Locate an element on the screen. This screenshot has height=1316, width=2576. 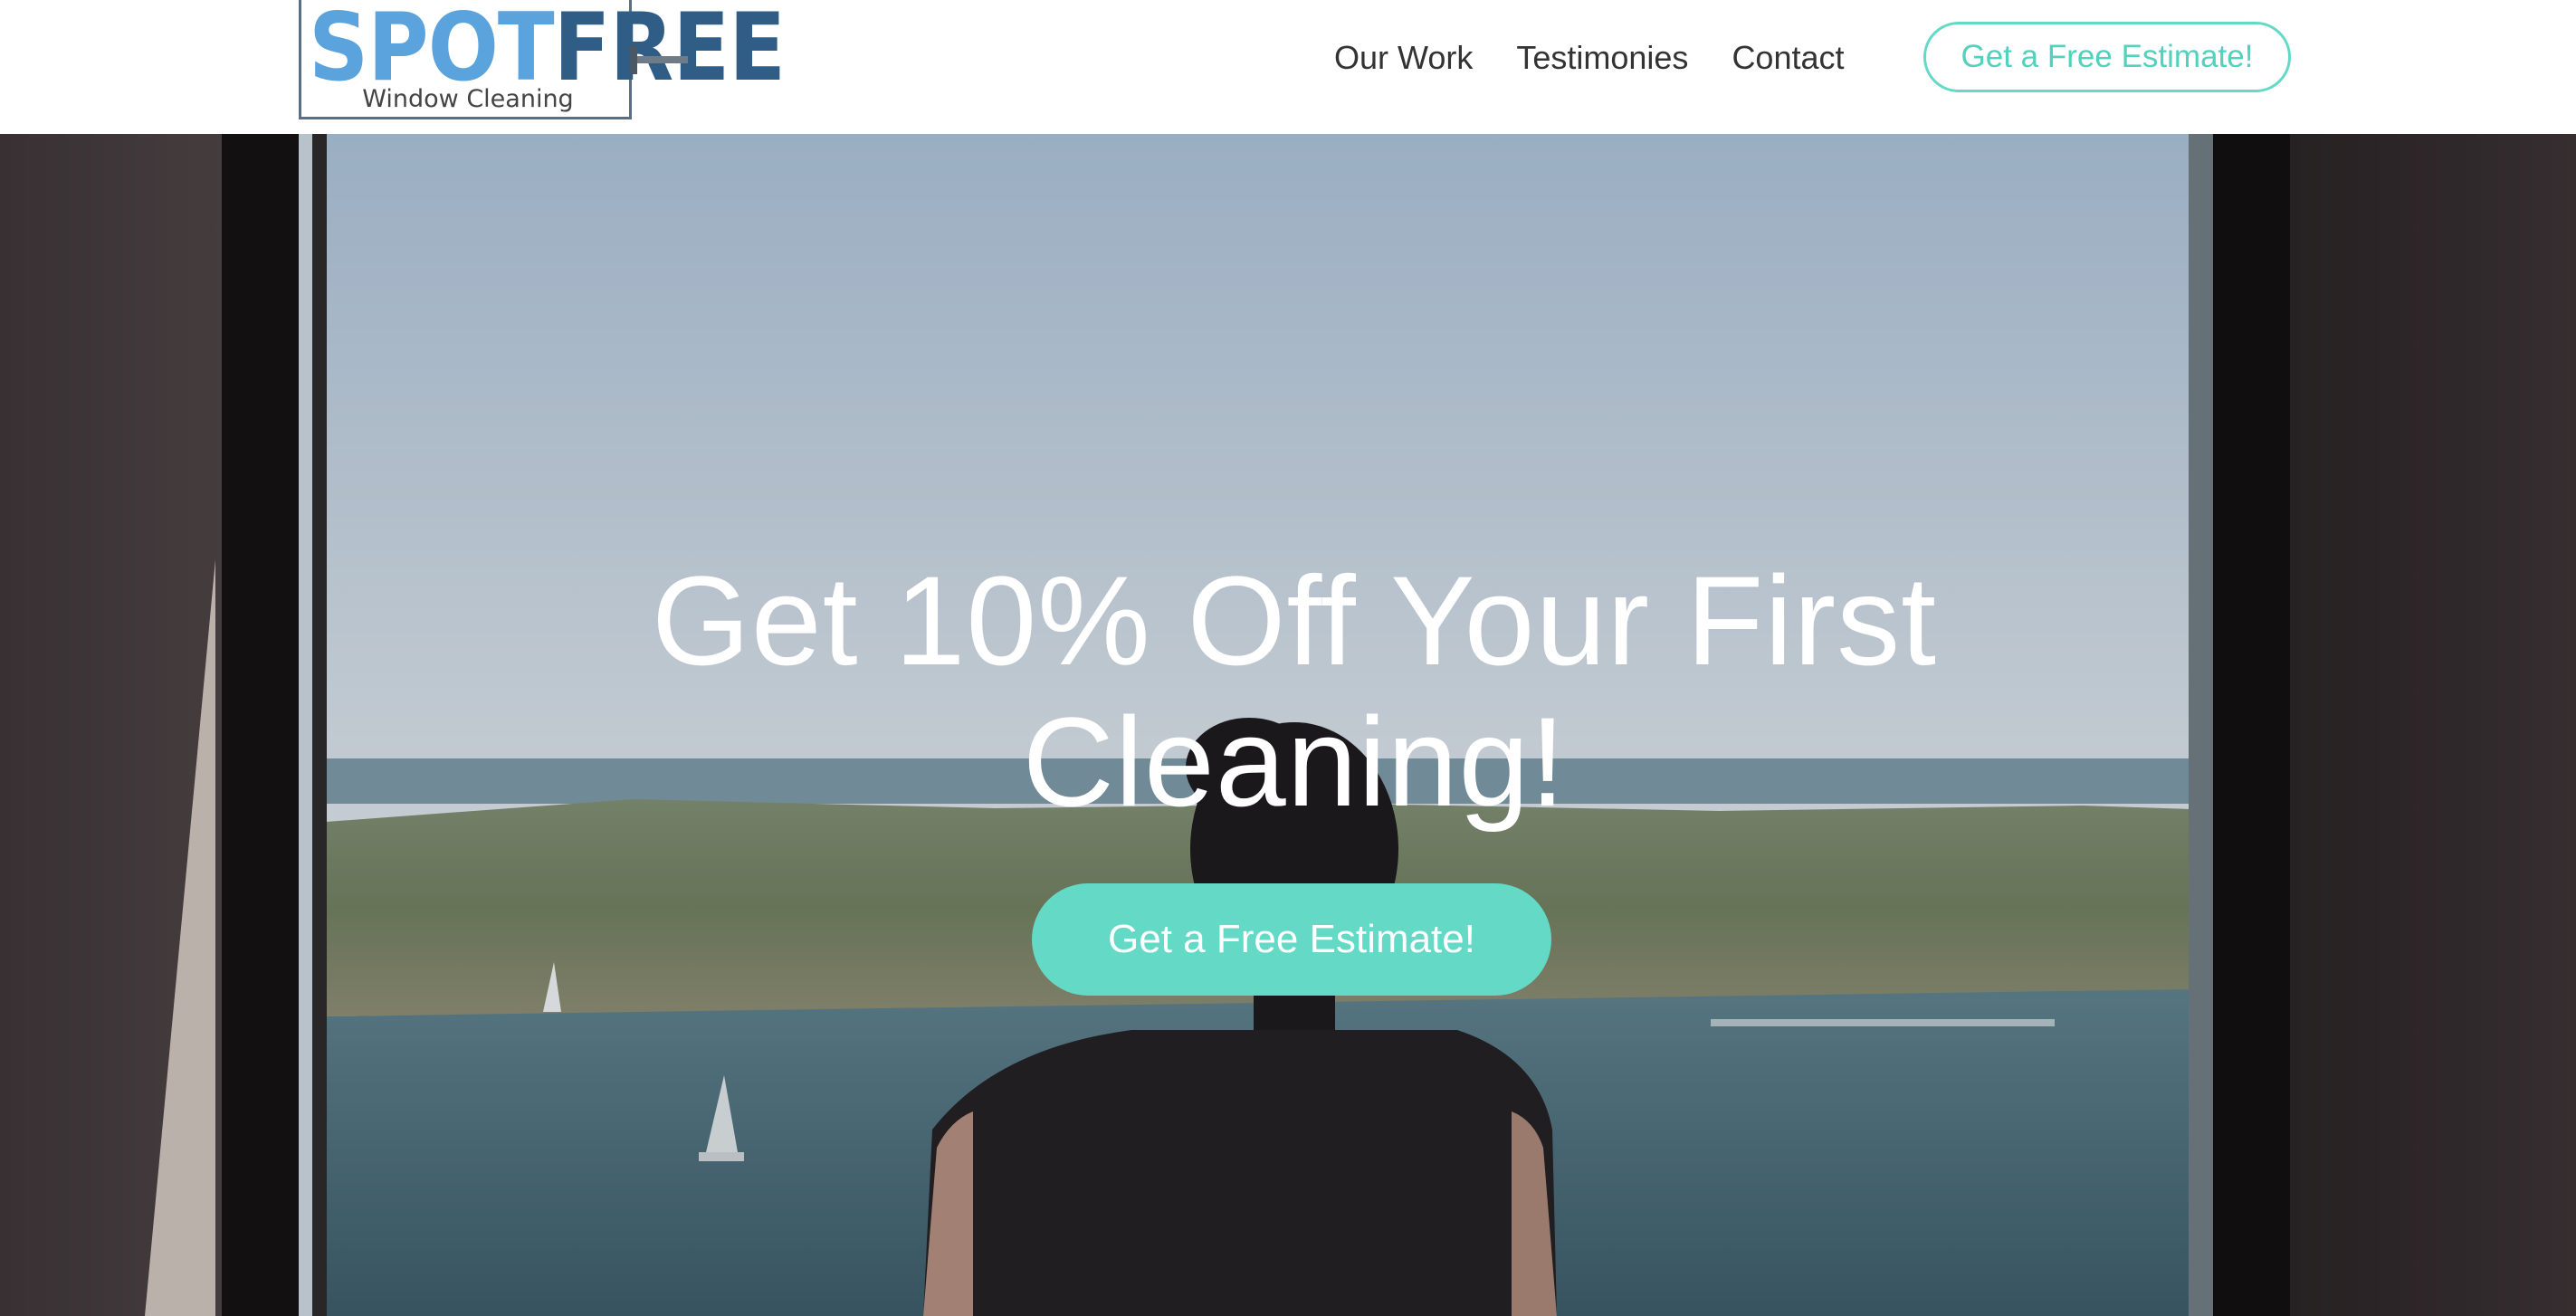
header-free-estimate-button: Get a Free Estimate! is located at coordinates (2107, 57).